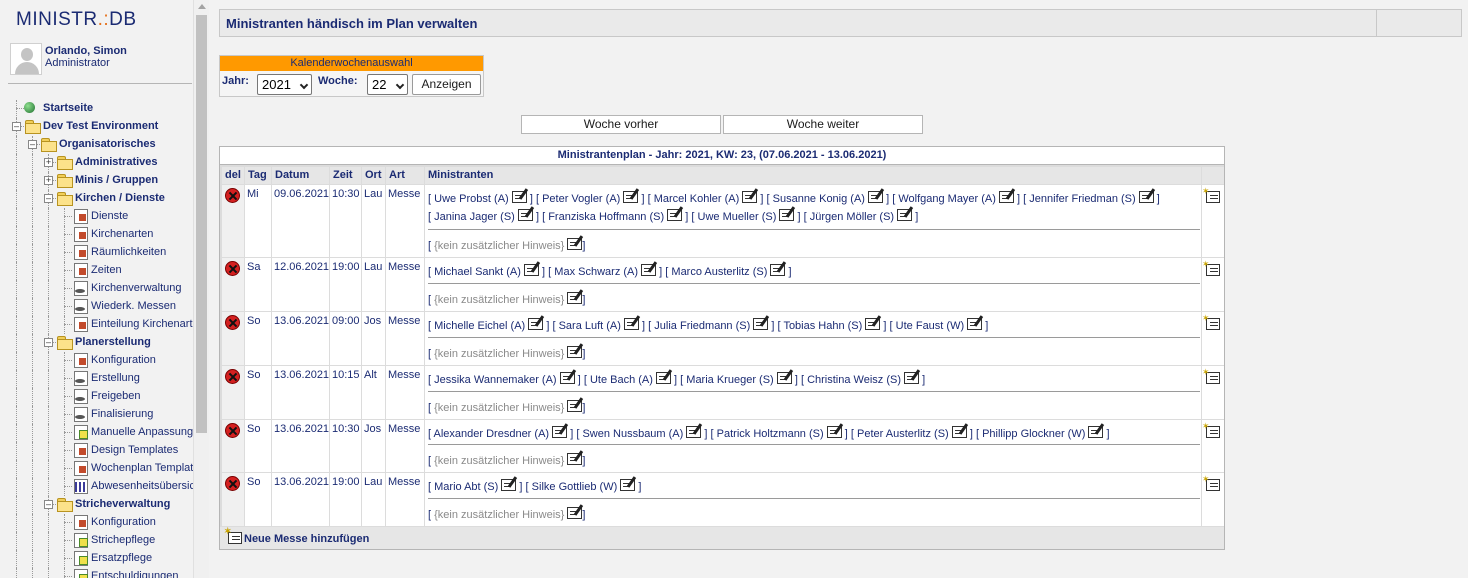  I want to click on tree-item: Erstellung, so click(96, 379).